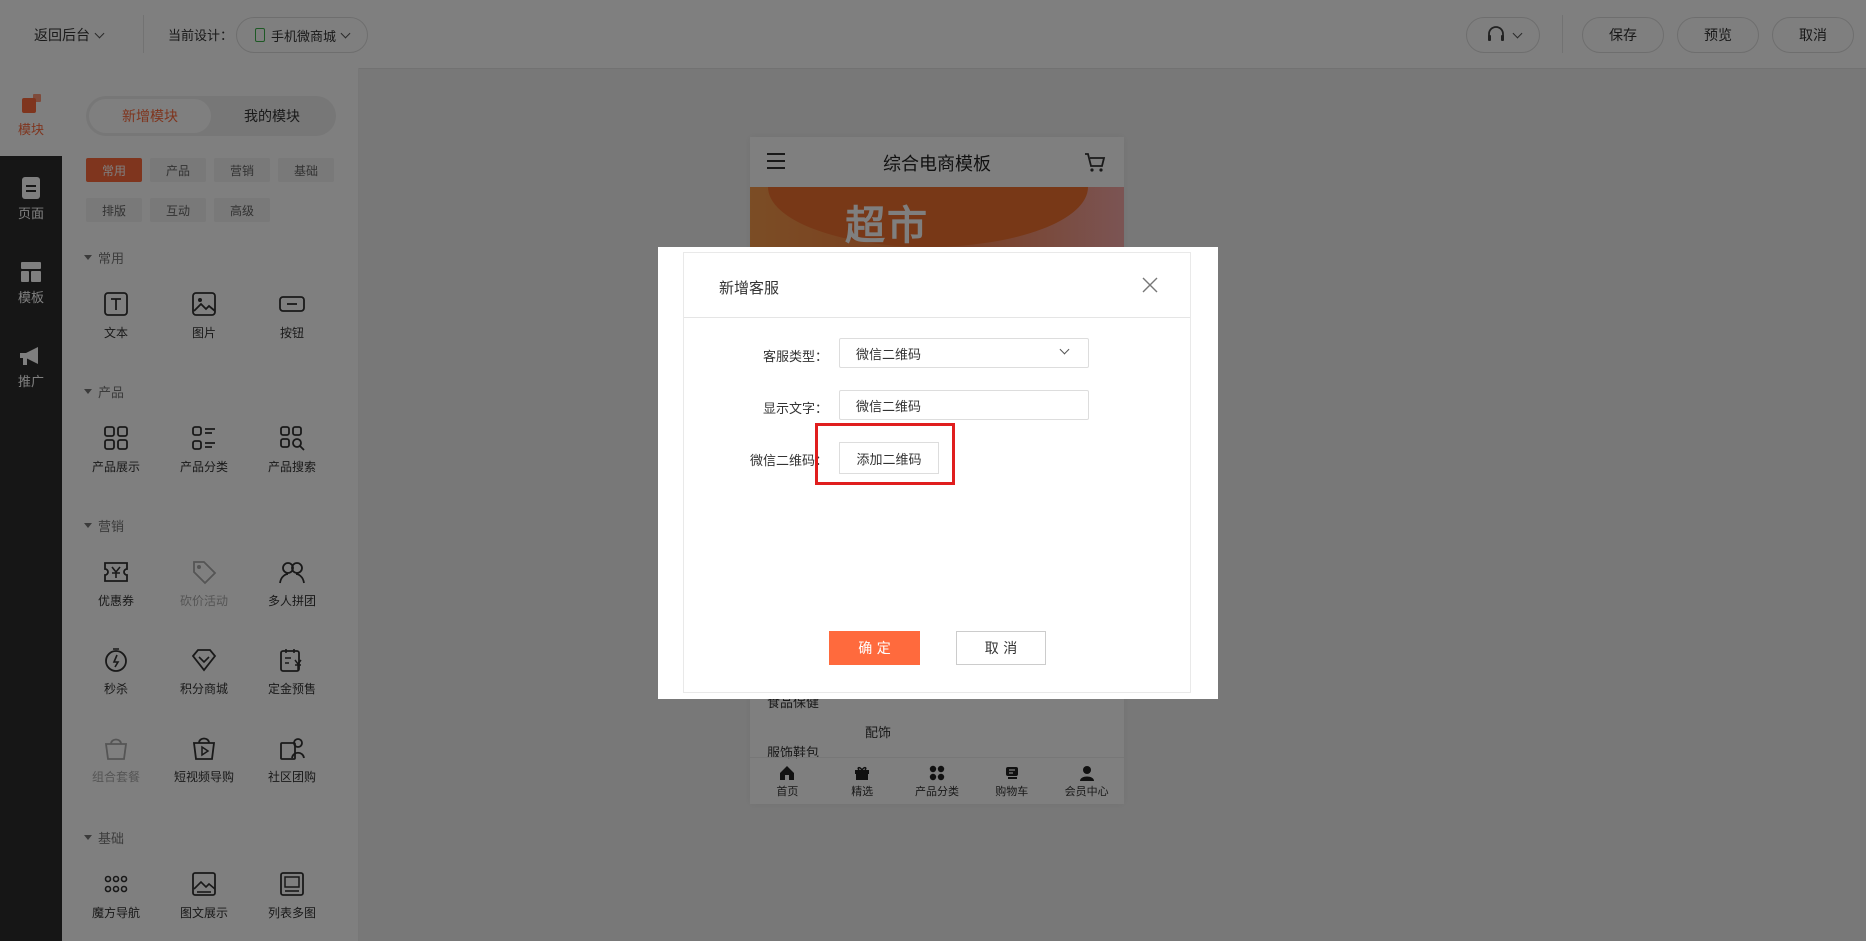 The width and height of the screenshot is (1866, 941). What do you see at coordinates (889, 458) in the screenshot?
I see `add-qr-button: 添加二维码` at bounding box center [889, 458].